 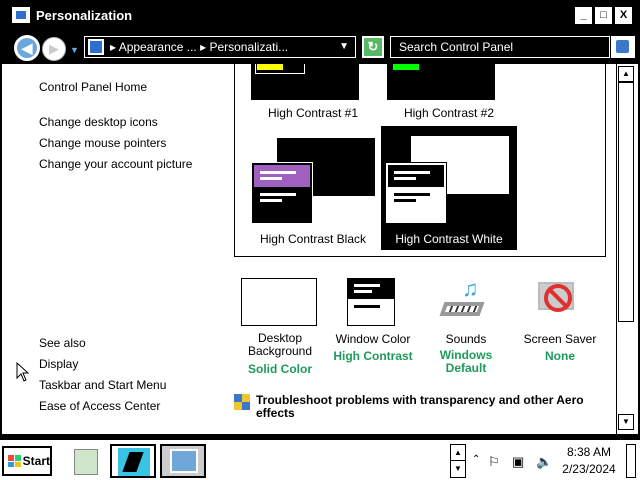 I want to click on search-input: Search Control Panel, so click(x=500, y=47).